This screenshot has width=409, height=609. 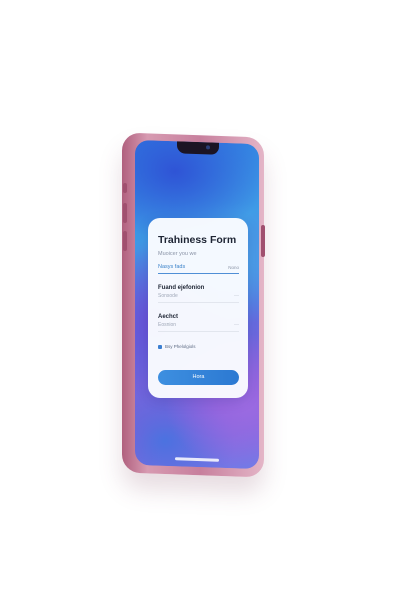 I want to click on form-field-2: Fuand ejefonion Sonsode —, so click(x=198, y=293).